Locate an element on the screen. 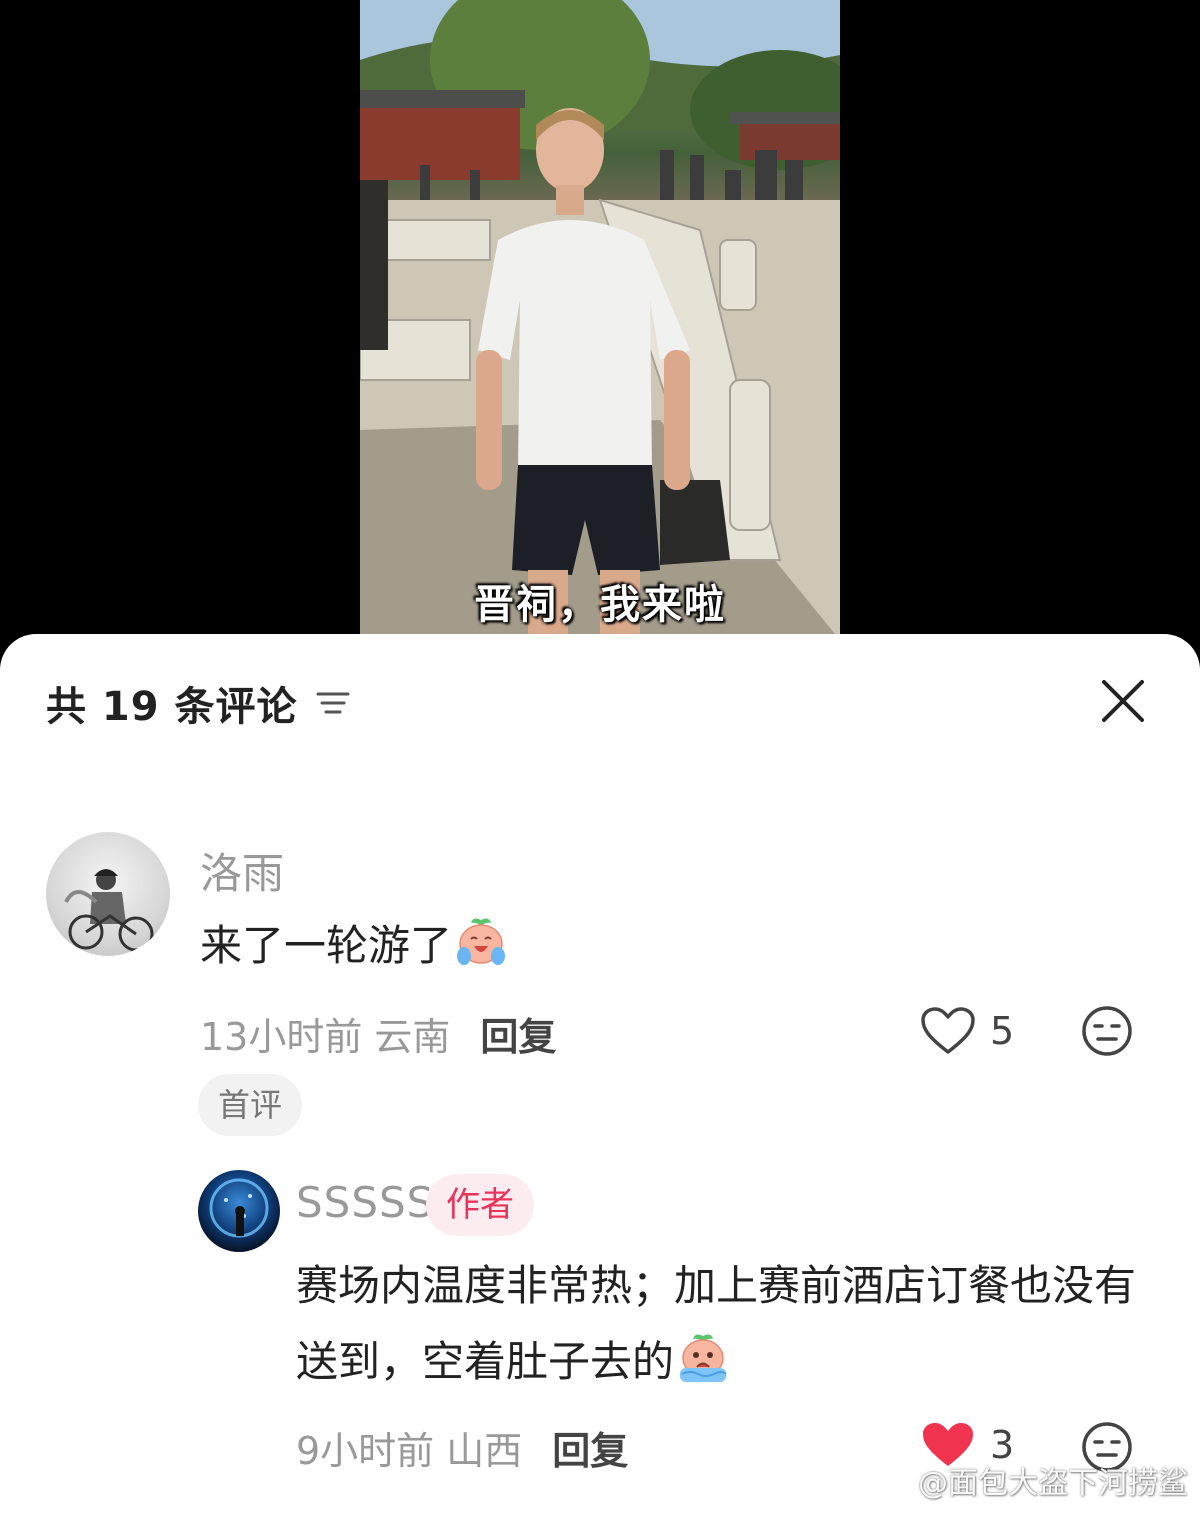 The height and width of the screenshot is (1514, 1200). comment-time: 9小时前 is located at coordinates (365, 1451).